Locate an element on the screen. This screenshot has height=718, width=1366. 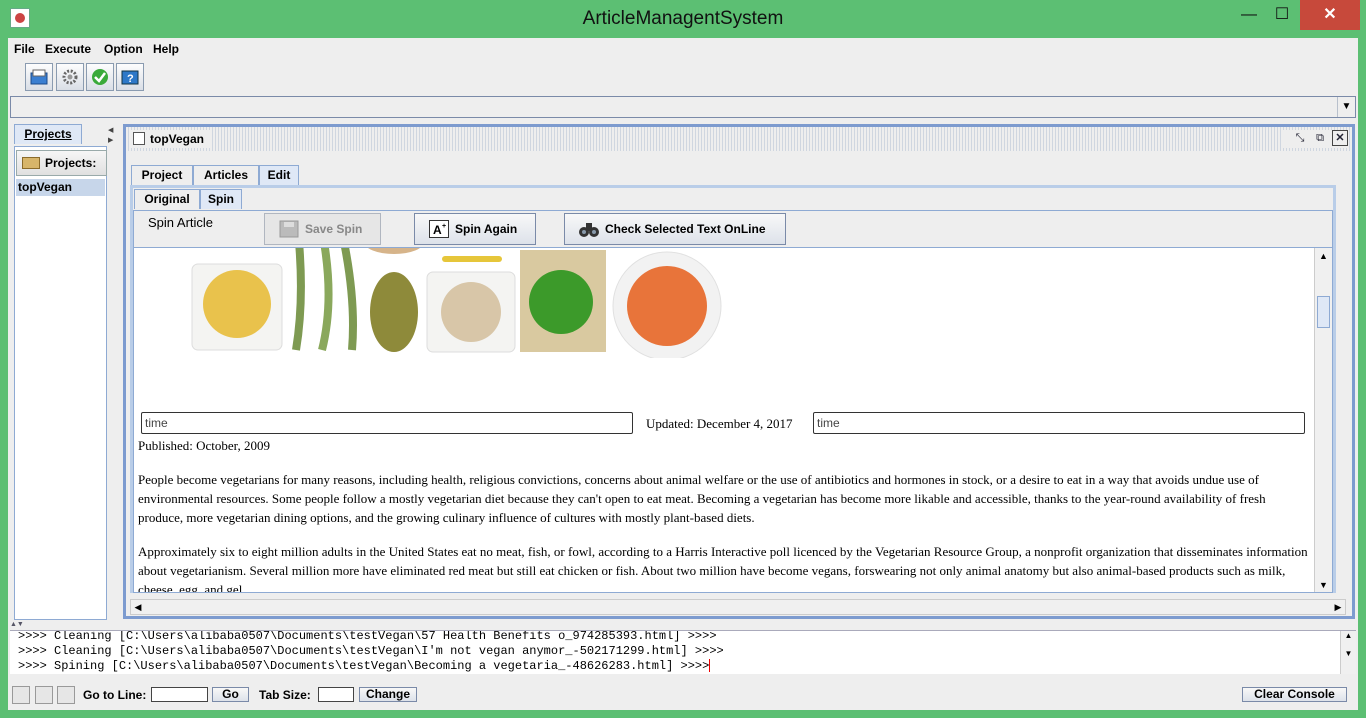
spin-article-label: Spin Article is located at coordinates (181, 222).